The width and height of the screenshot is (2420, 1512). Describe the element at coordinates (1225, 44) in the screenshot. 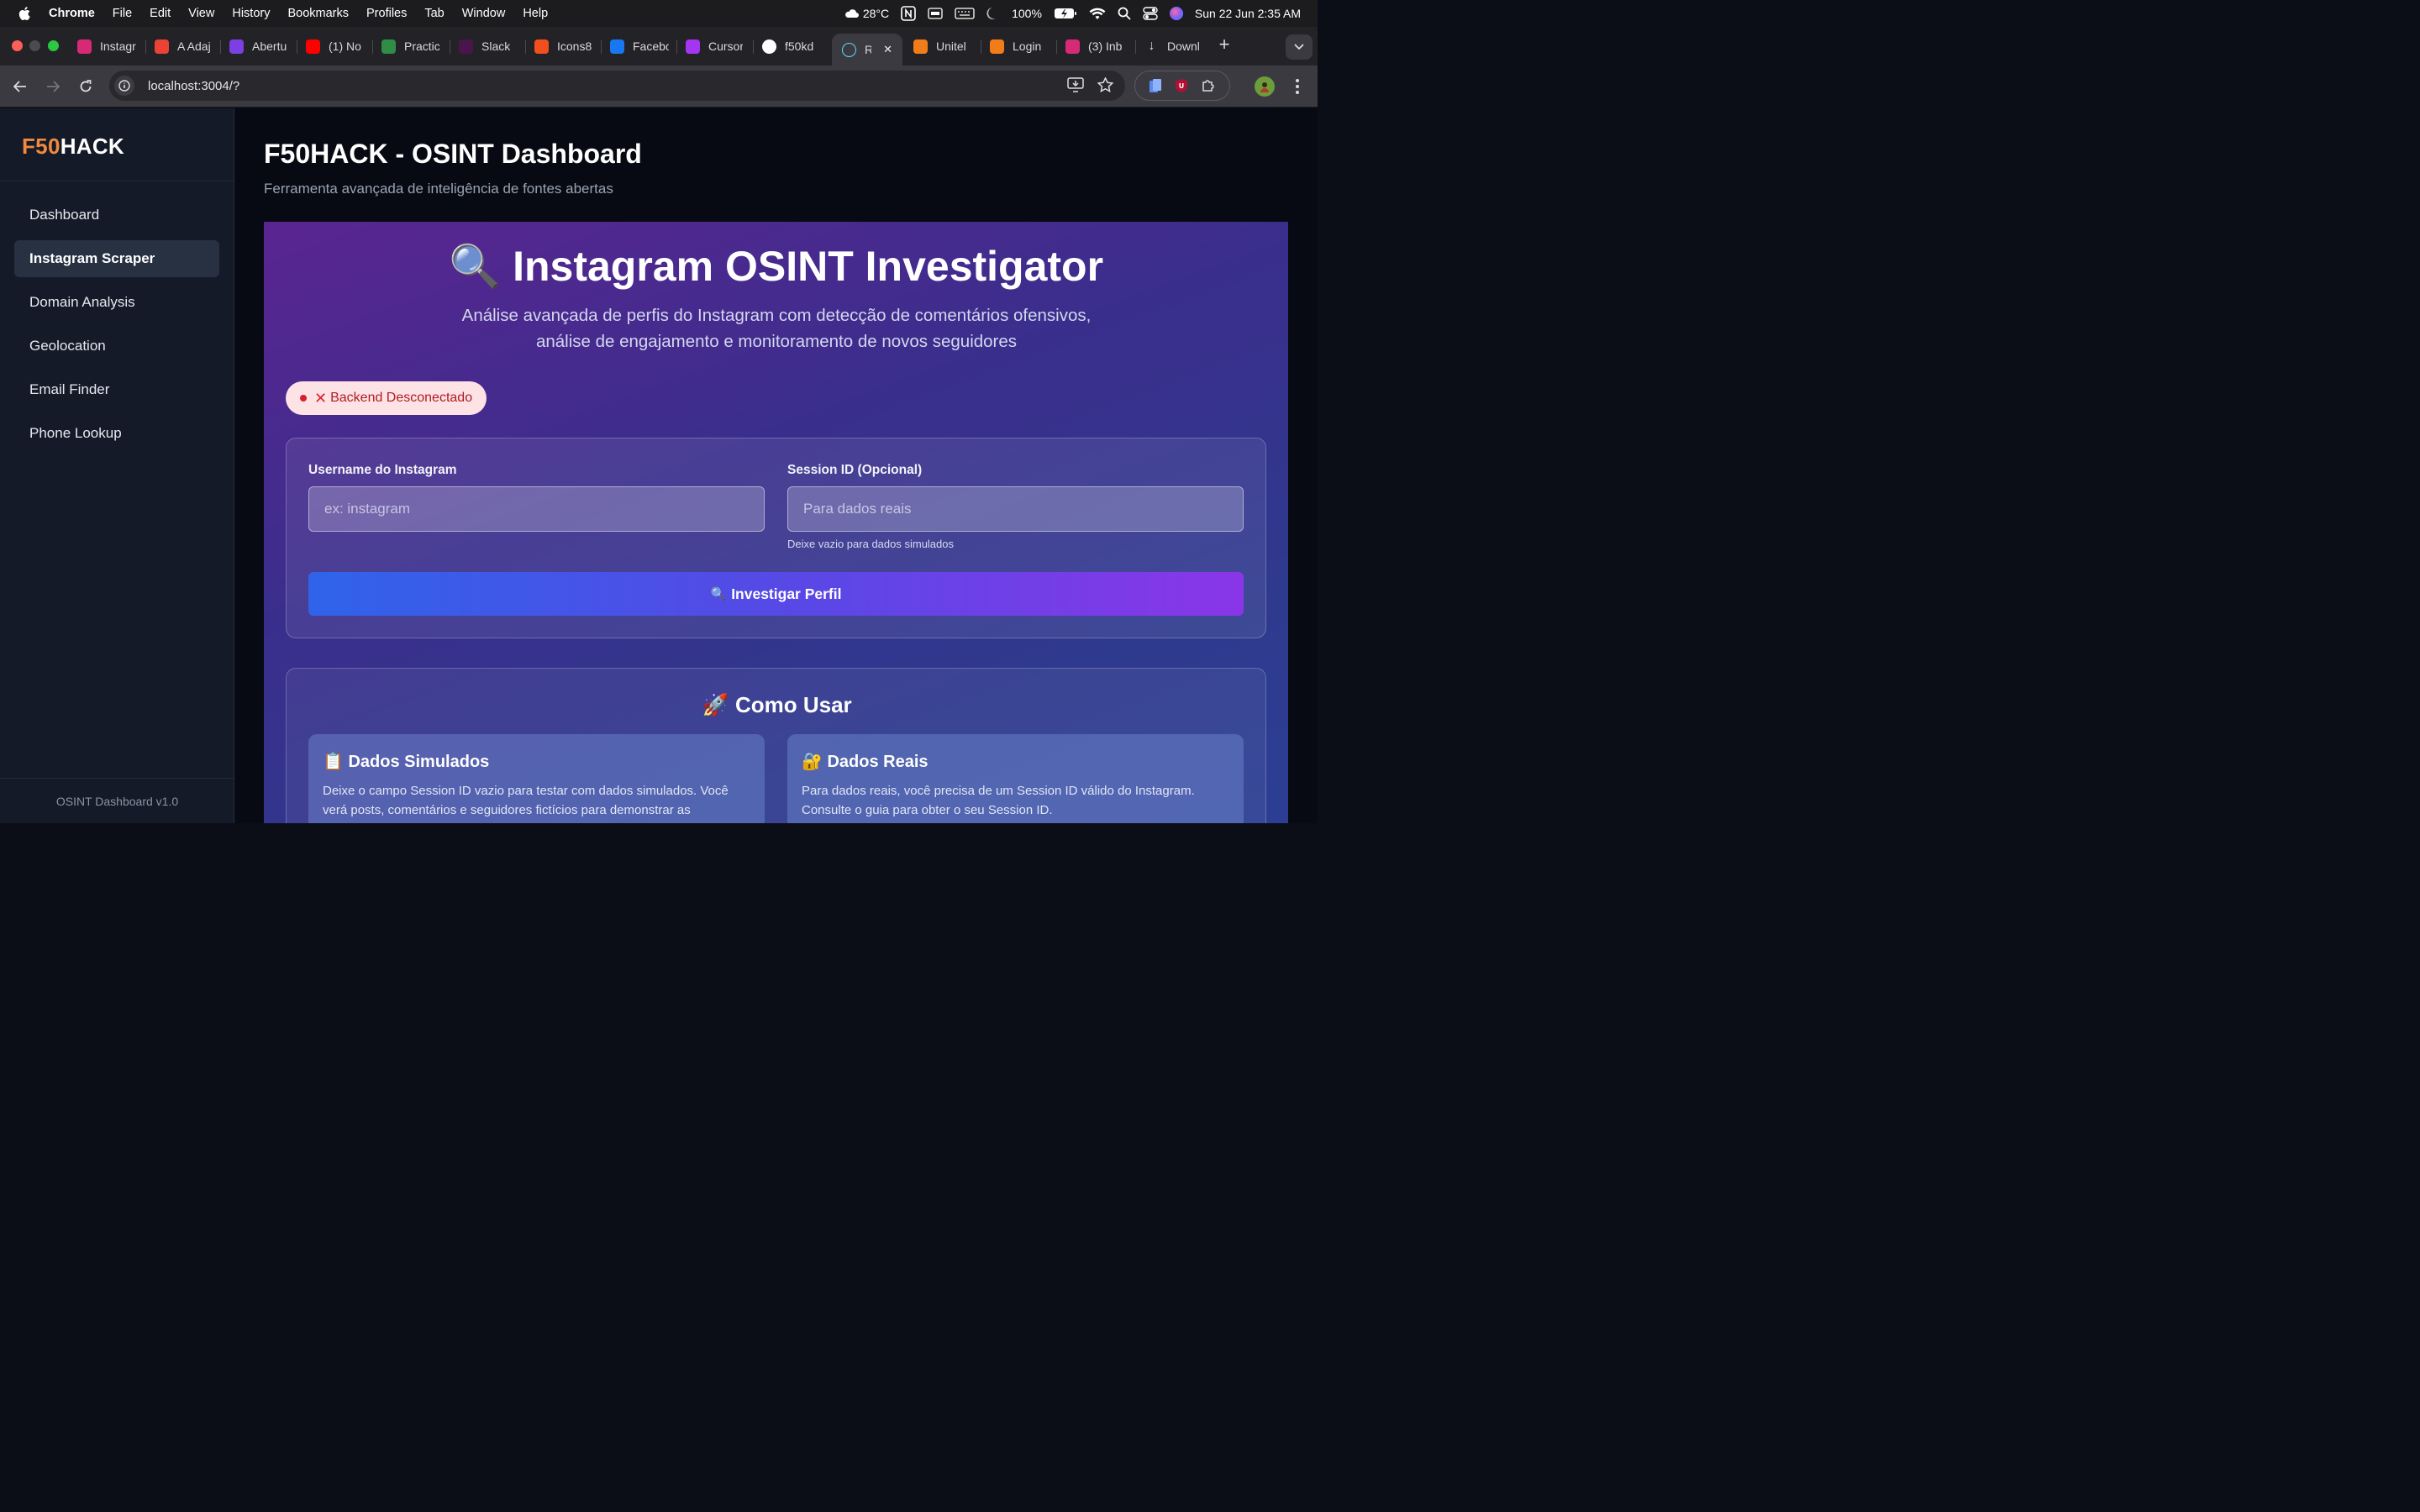

I see `new-tab-button: +` at that location.